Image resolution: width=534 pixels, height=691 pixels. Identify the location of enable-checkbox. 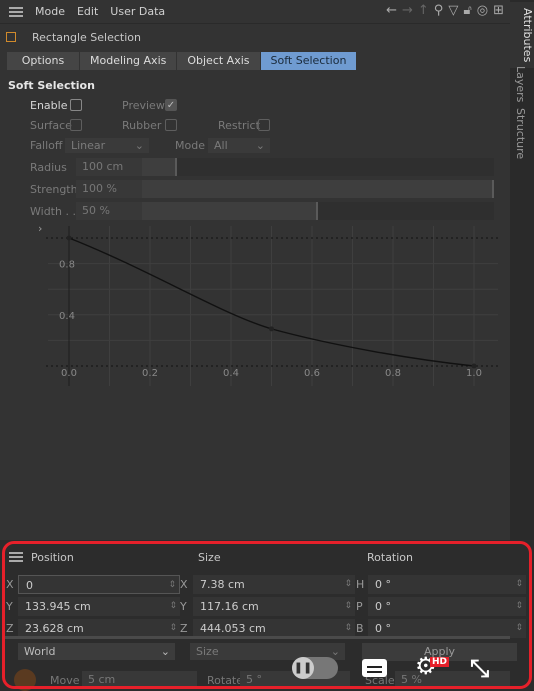
(76, 105).